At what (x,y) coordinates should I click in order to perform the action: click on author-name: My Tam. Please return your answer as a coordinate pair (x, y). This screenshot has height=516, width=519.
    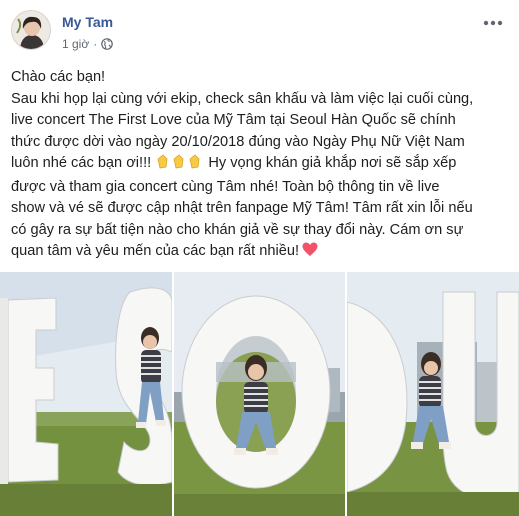
    Looking at the image, I should click on (87, 22).